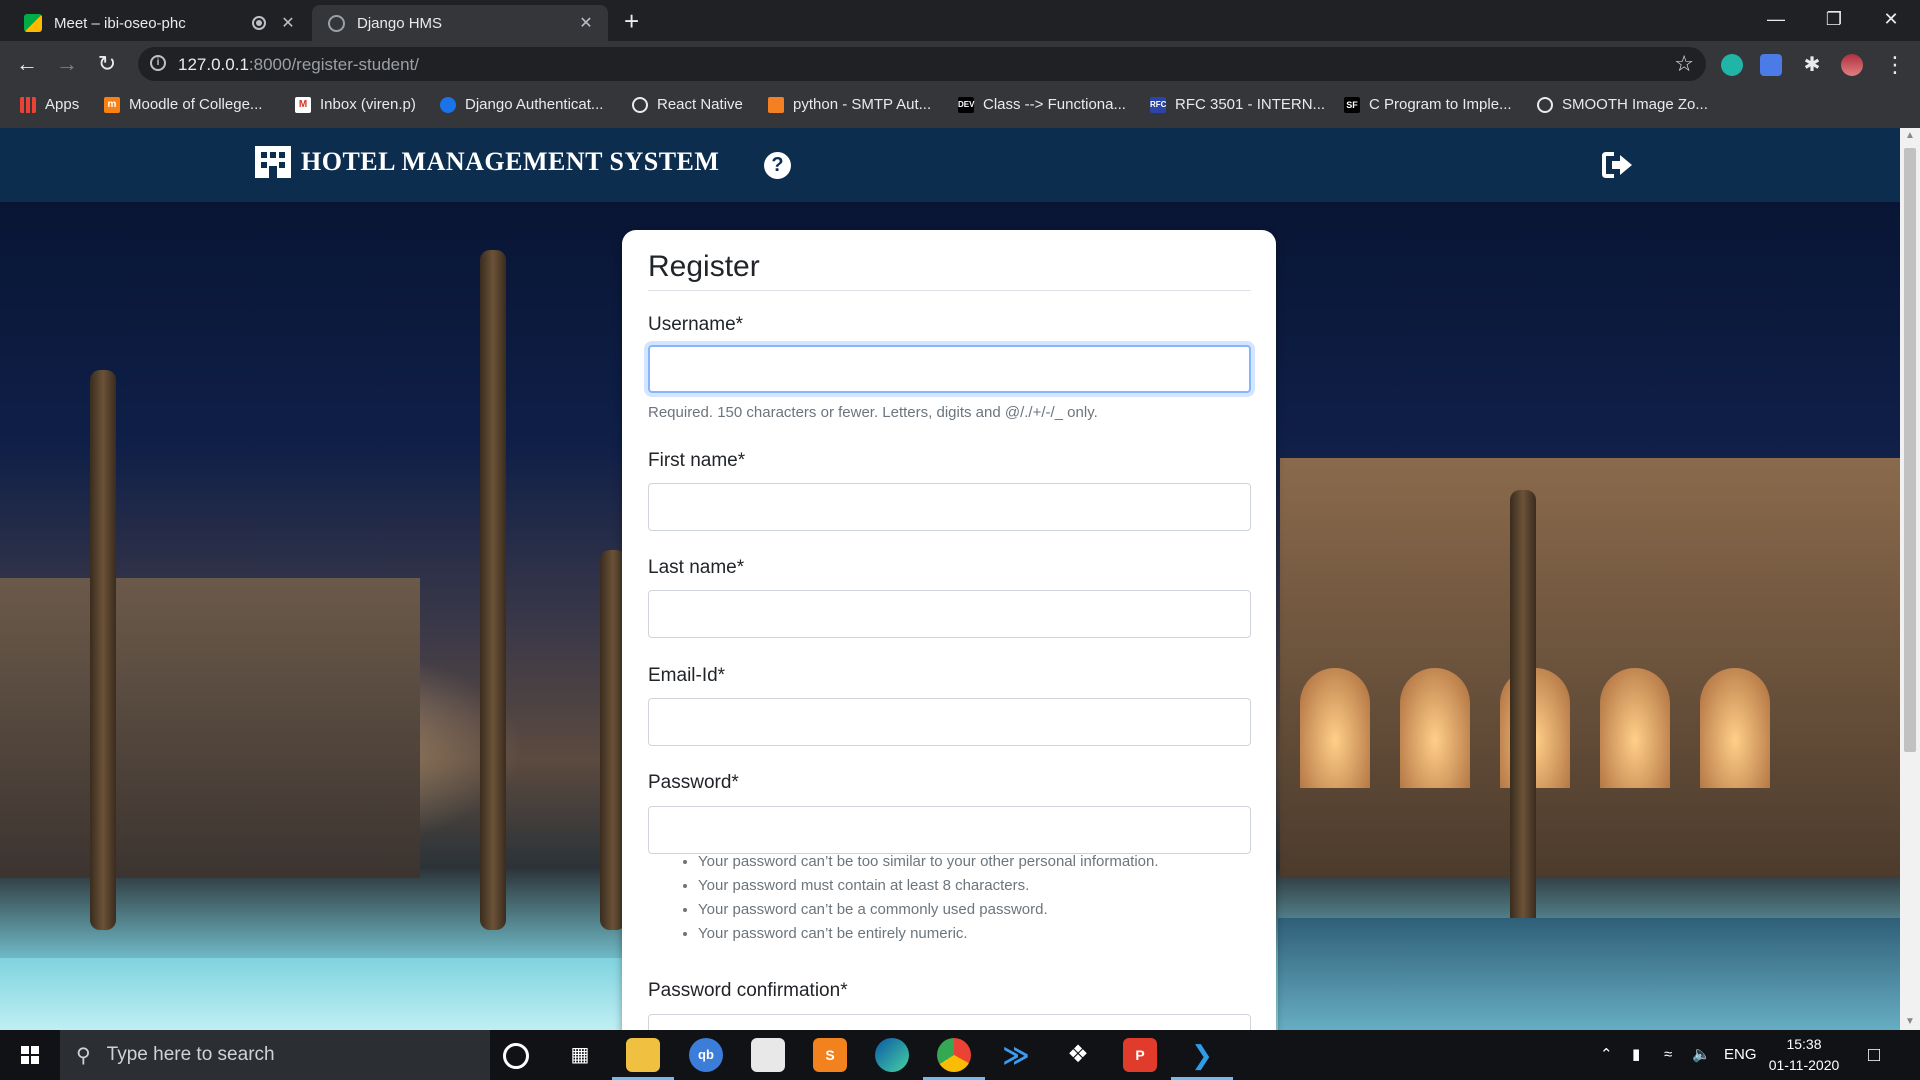 This screenshot has width=1920, height=1080. What do you see at coordinates (49, 104) in the screenshot?
I see `bookmark-apps: Apps` at bounding box center [49, 104].